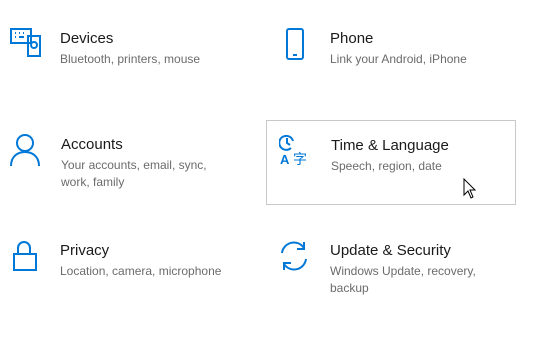  Describe the element at coordinates (390, 145) in the screenshot. I see `tile-title: Time & Language` at that location.